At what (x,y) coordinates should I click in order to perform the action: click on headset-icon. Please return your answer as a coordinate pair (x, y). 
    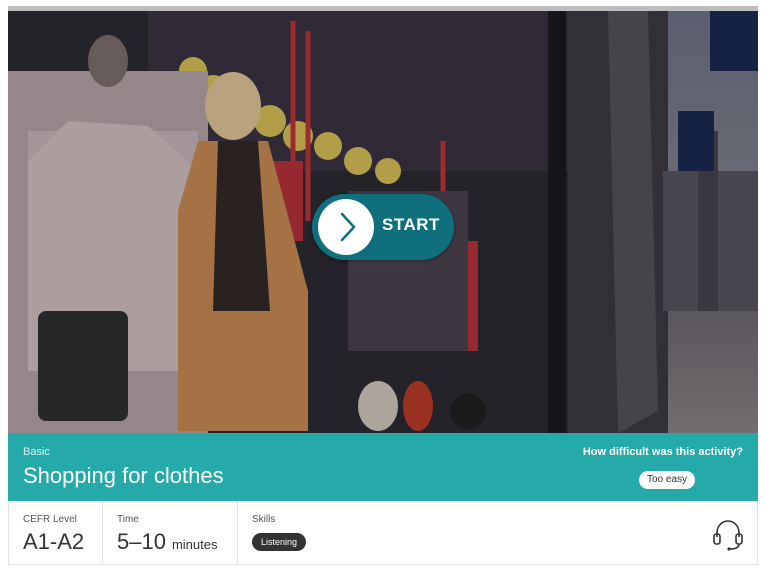
    Looking at the image, I should click on (728, 535).